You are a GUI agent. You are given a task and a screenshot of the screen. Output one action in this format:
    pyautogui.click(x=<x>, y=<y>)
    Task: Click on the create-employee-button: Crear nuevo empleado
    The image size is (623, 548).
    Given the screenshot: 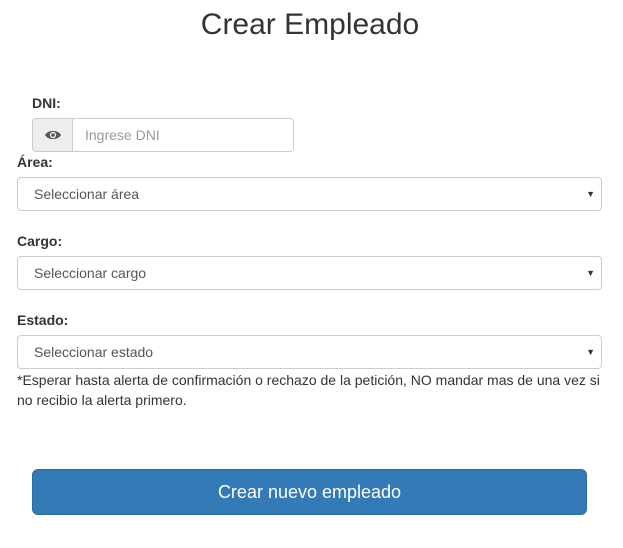 What is the action you would take?
    pyautogui.click(x=309, y=492)
    